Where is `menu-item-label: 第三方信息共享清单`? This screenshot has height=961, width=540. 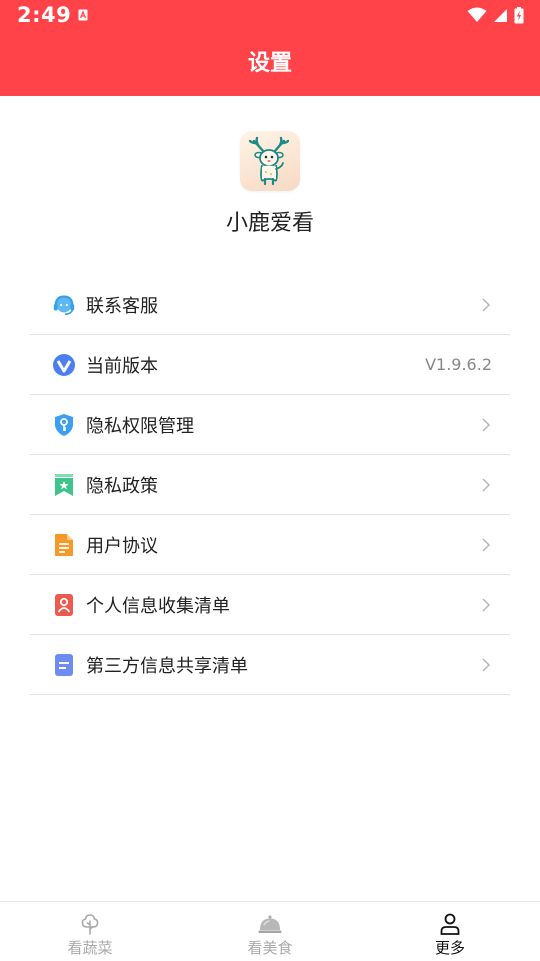 menu-item-label: 第三方信息共享清单 is located at coordinates (167, 666).